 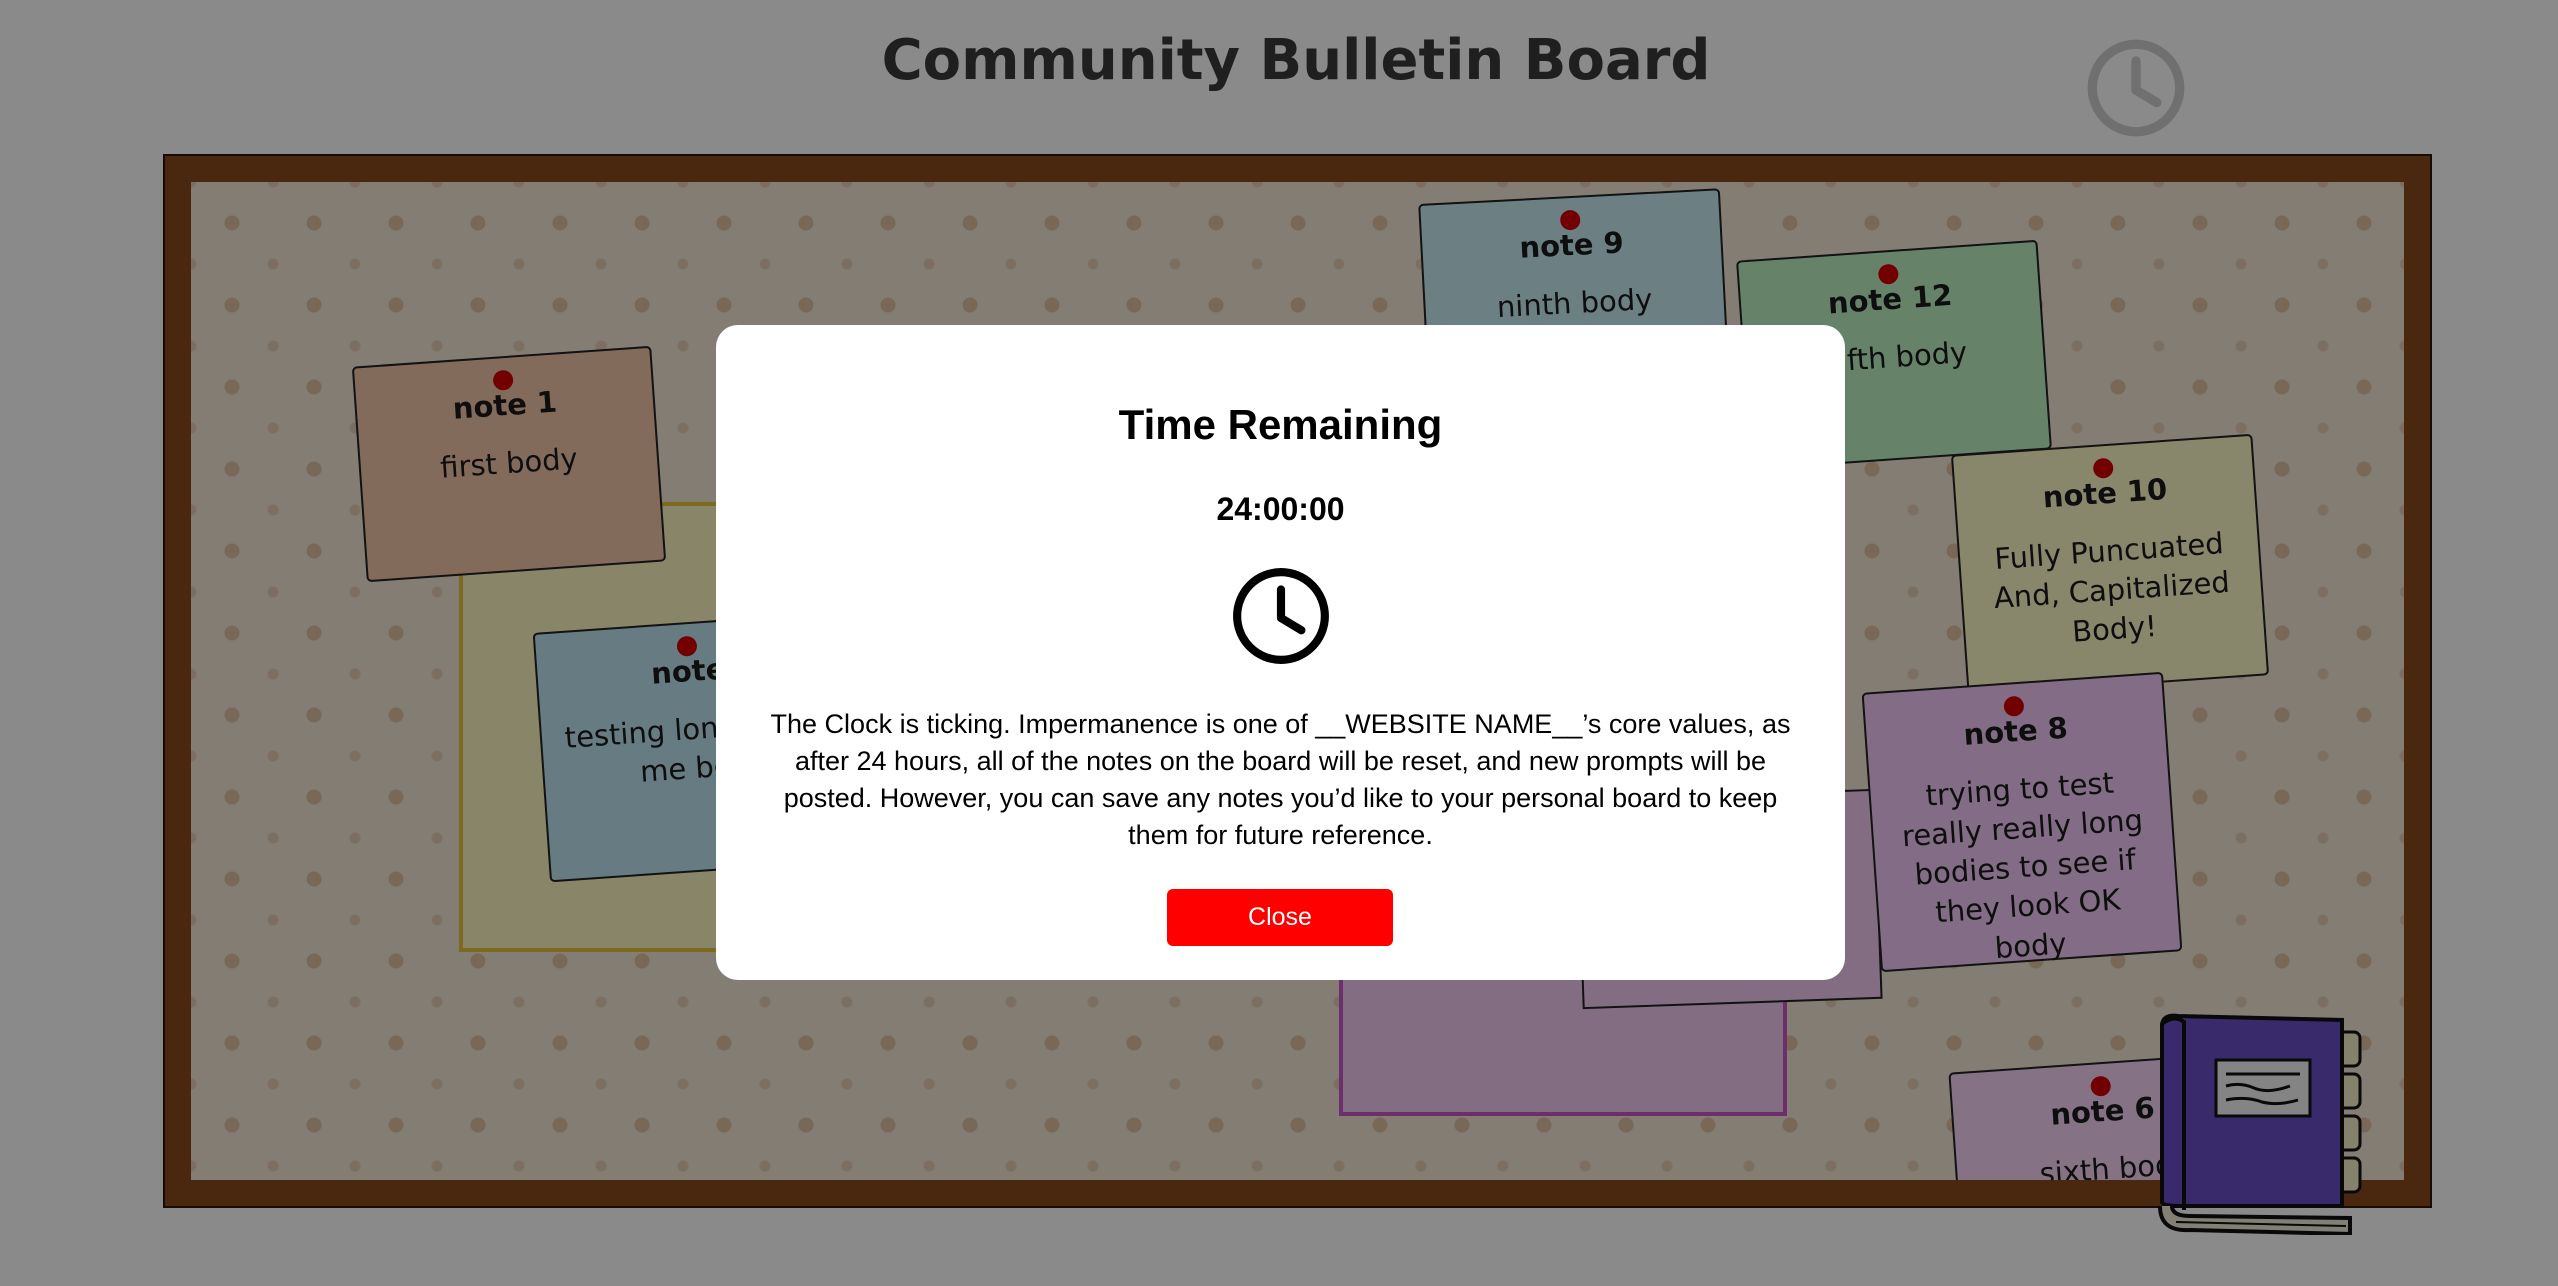 What do you see at coordinates (1280, 424) in the screenshot?
I see `modal-title: Time Remaining` at bounding box center [1280, 424].